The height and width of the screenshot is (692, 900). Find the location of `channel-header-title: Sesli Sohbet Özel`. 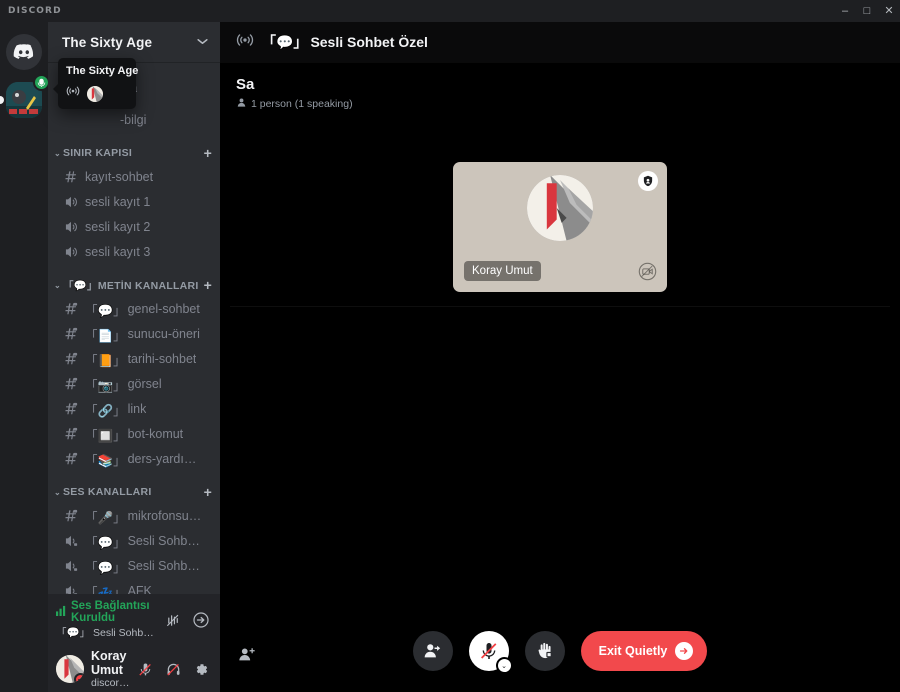

channel-header-title: Sesli Sohbet Özel is located at coordinates (369, 42).